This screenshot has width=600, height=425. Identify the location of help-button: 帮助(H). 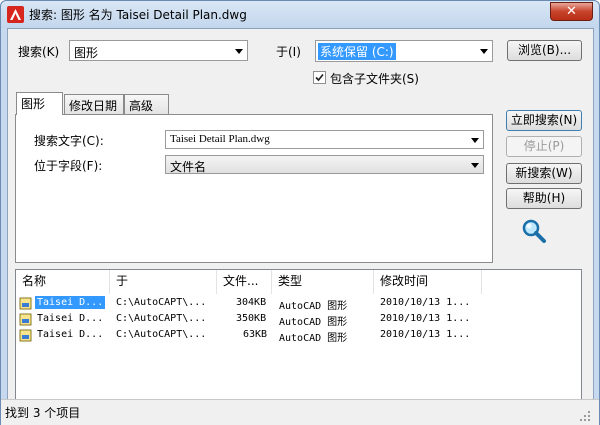
(544, 198).